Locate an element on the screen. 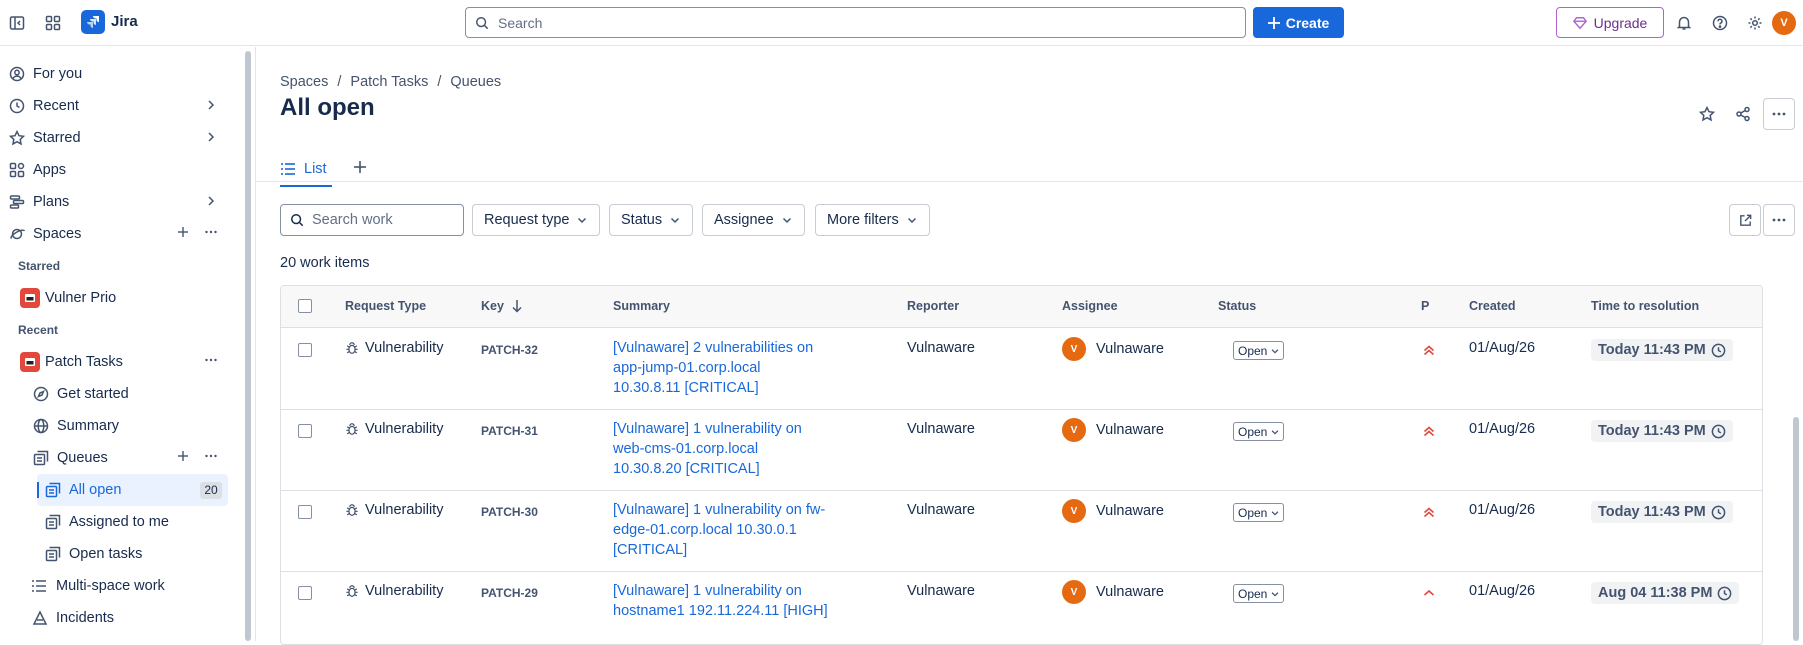  column-header: Reporter is located at coordinates (933, 306).